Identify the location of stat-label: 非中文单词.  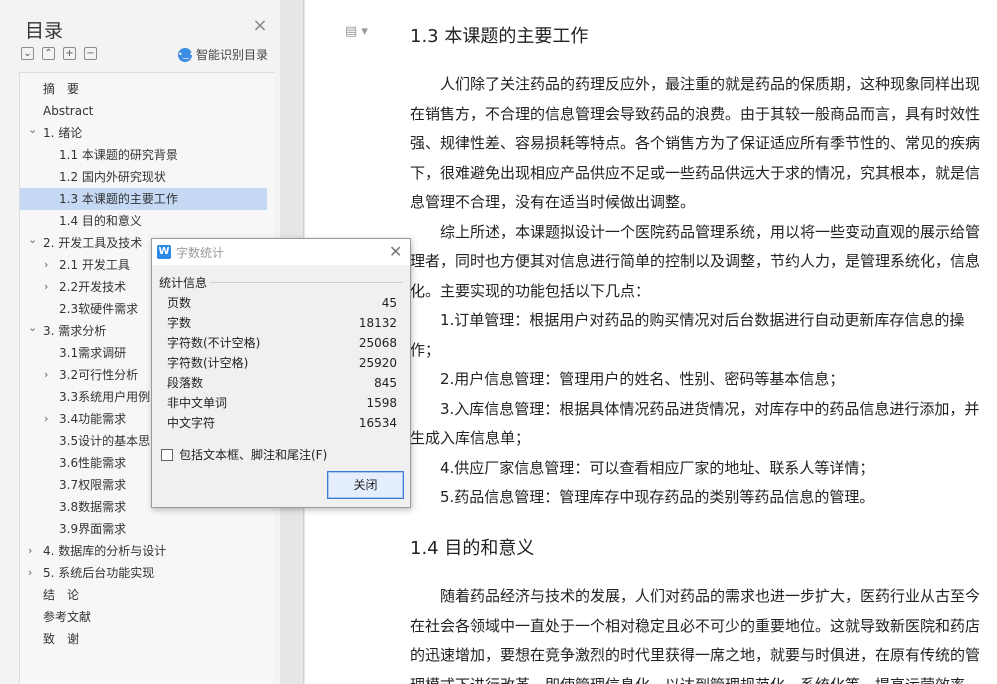
(197, 403).